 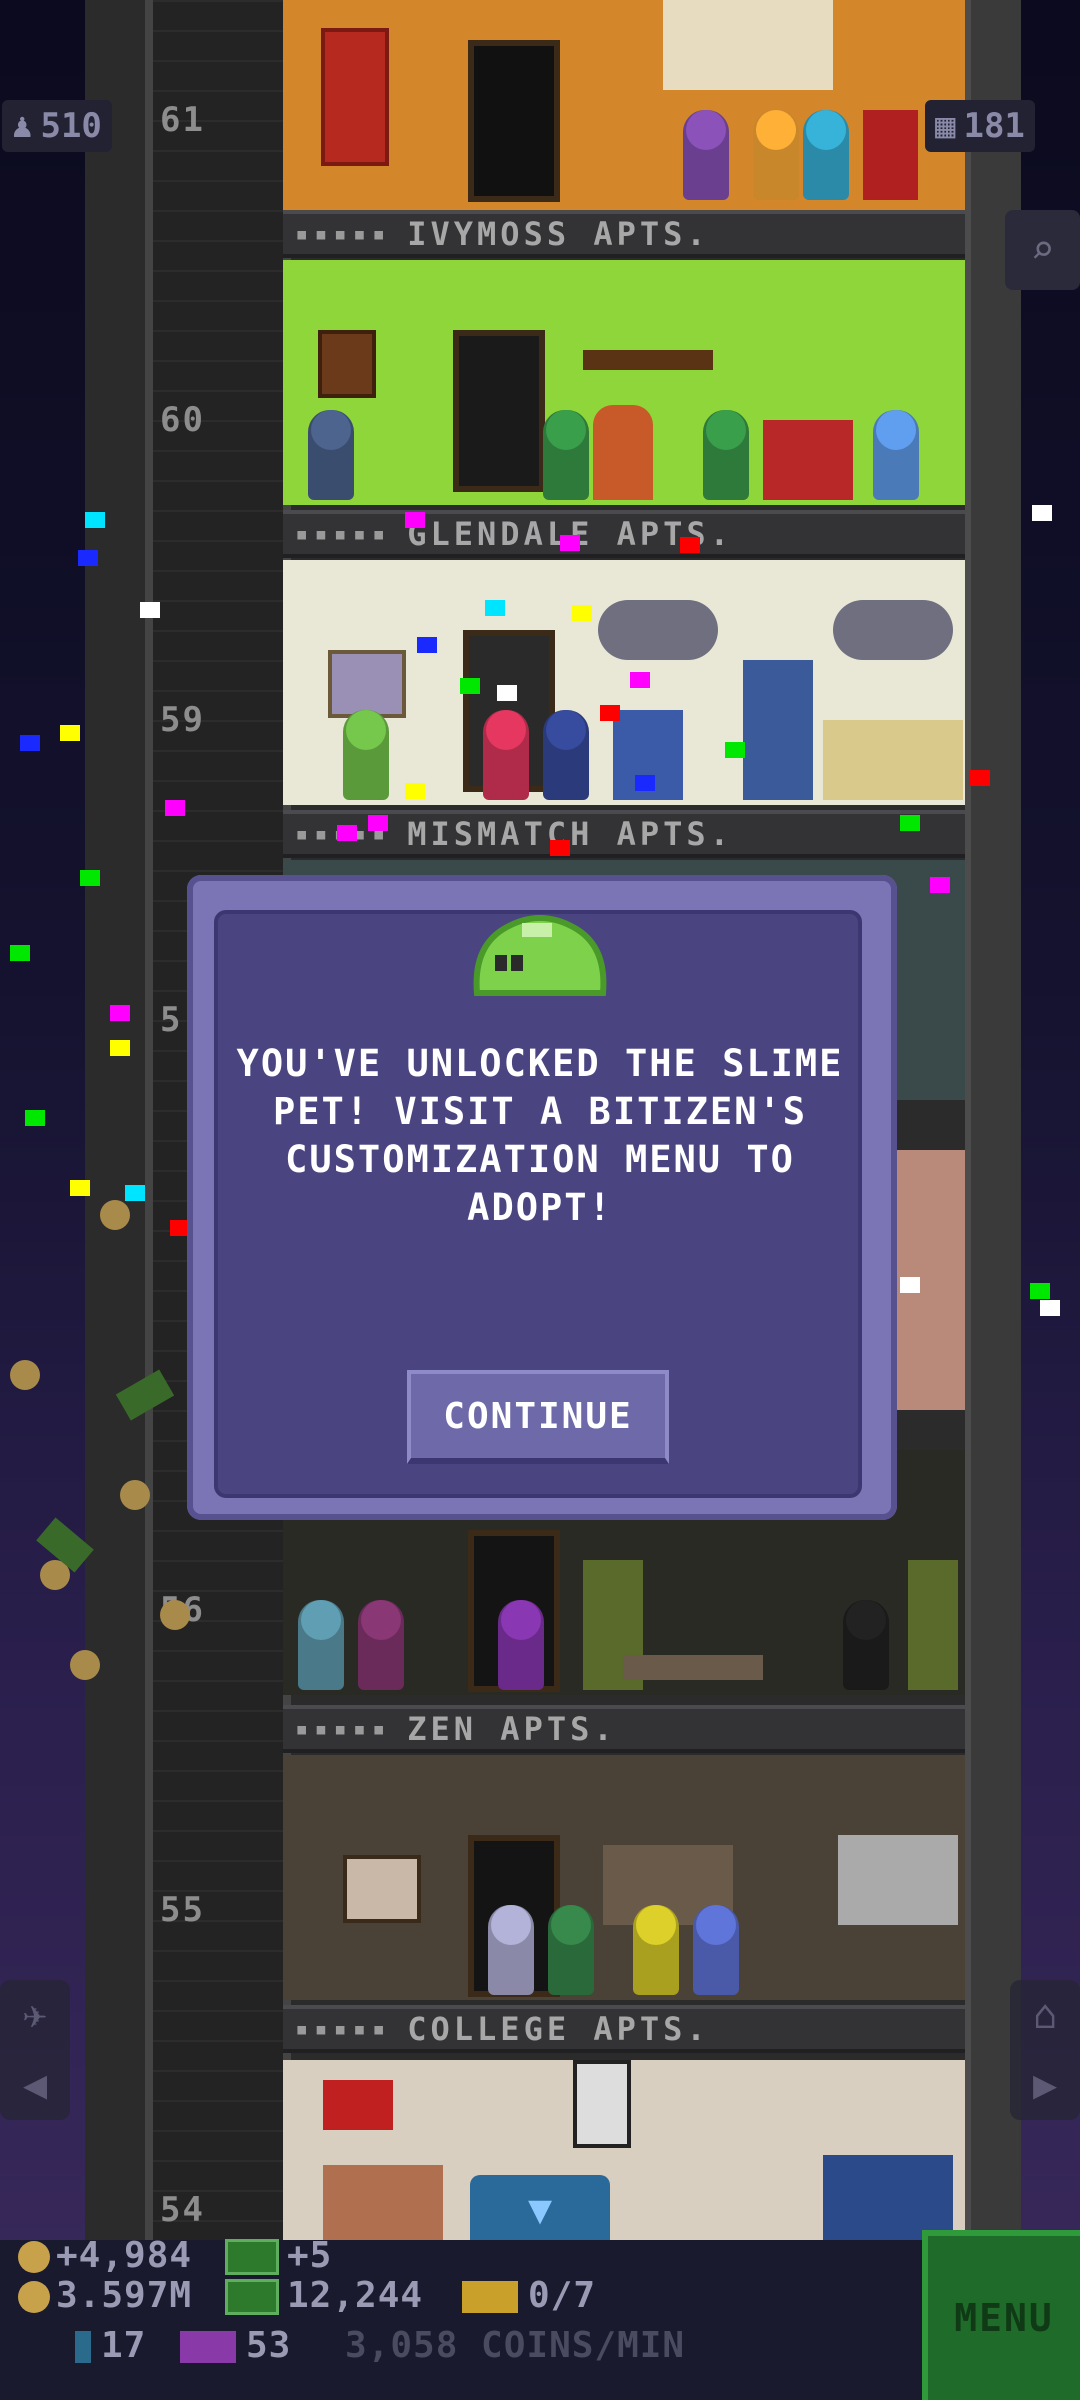 What do you see at coordinates (945, 126) in the screenshot?
I see `floors-icon: ▦` at bounding box center [945, 126].